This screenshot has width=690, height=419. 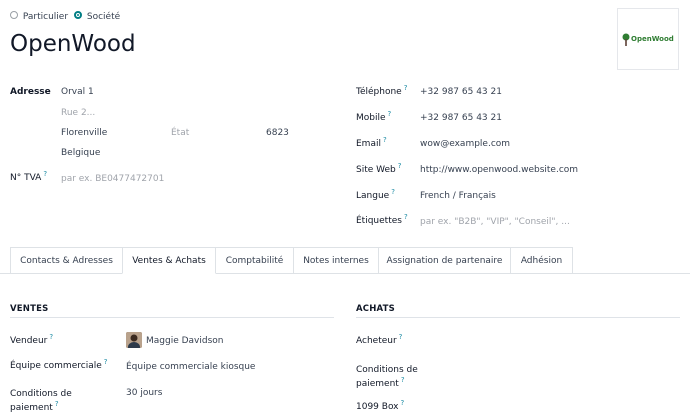 I want to click on mobile-label: Mobile?, so click(x=374, y=116).